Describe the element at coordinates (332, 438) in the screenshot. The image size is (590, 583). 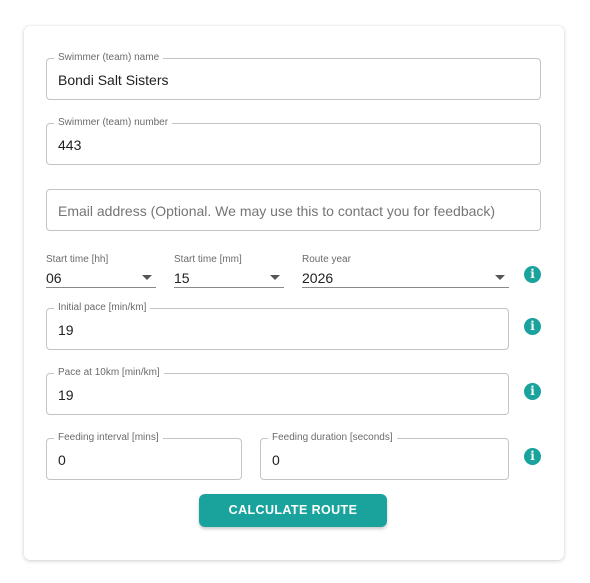
I see `feeding-duration-label: Feeding duration [seconds]` at that location.